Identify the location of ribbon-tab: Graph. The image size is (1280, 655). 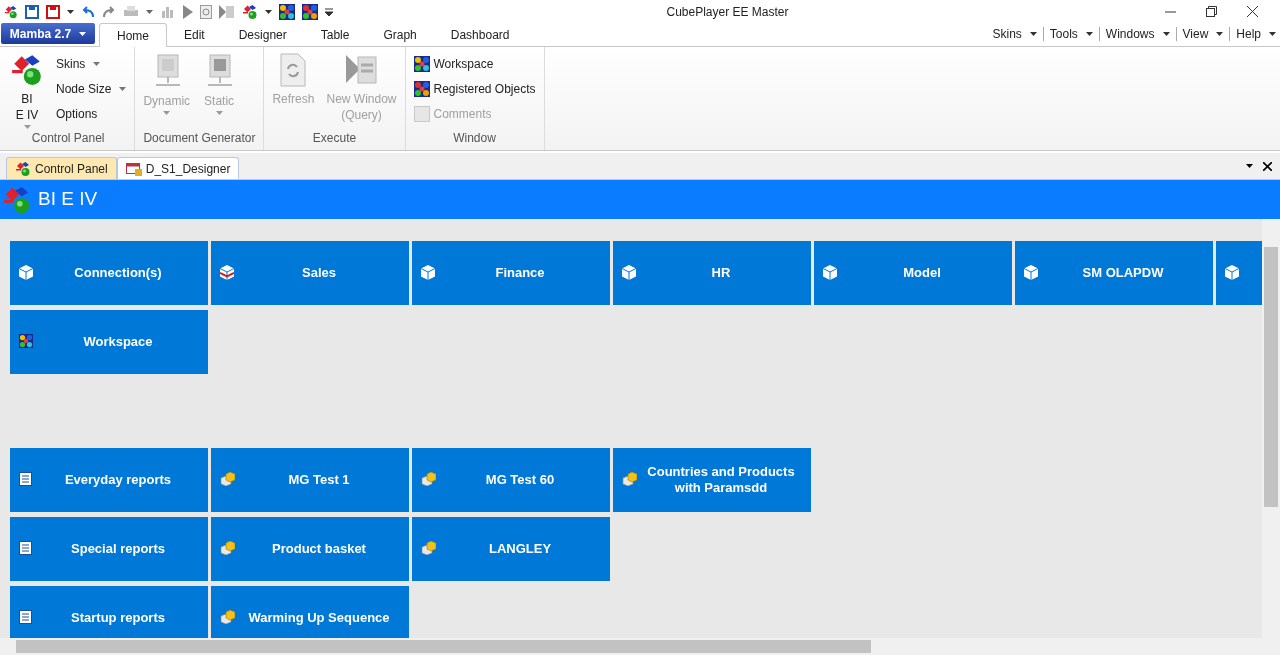
(400, 34).